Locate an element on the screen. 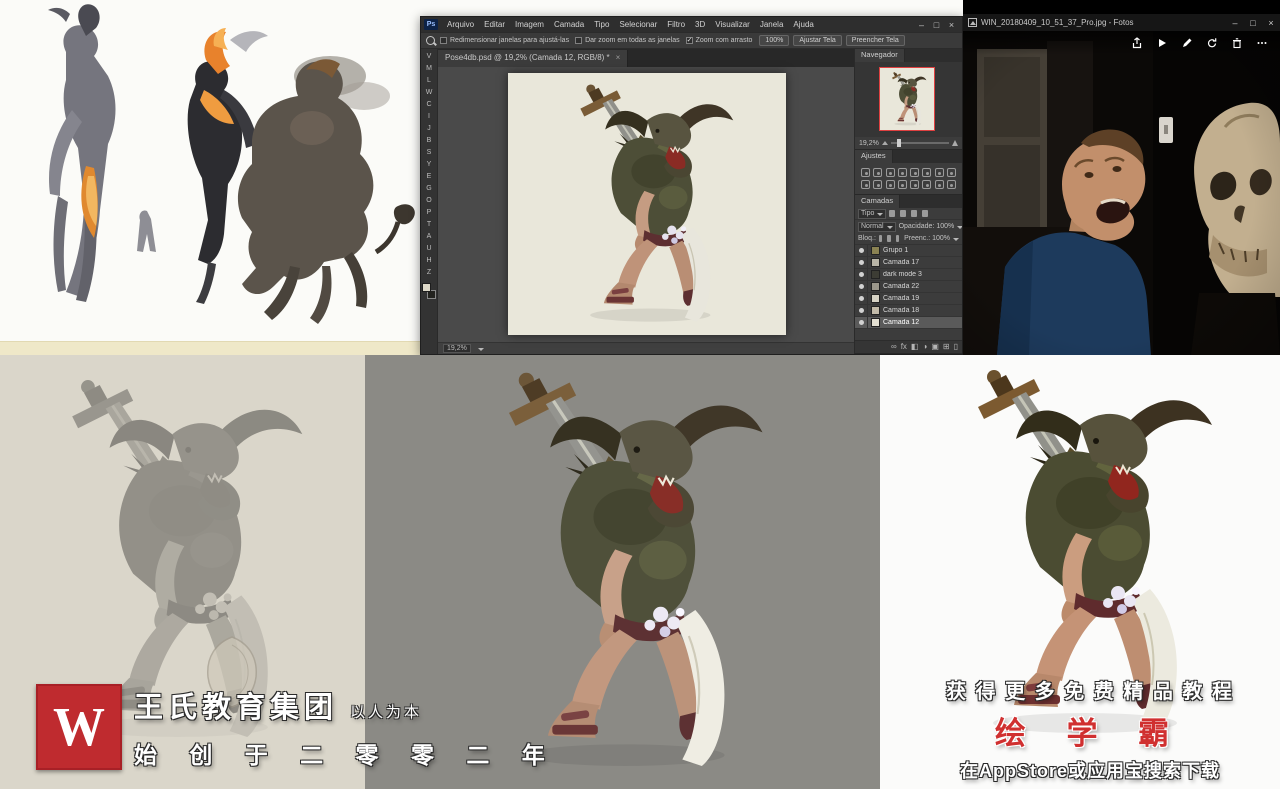  see-more-icon is located at coordinates (1262, 43).